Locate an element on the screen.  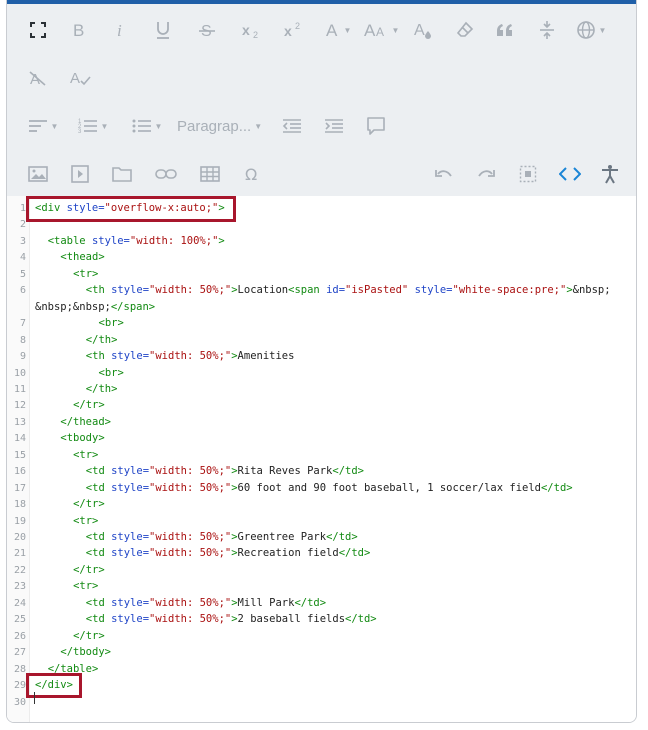
font-size-icon: A A ▼ is located at coordinates (381, 30).